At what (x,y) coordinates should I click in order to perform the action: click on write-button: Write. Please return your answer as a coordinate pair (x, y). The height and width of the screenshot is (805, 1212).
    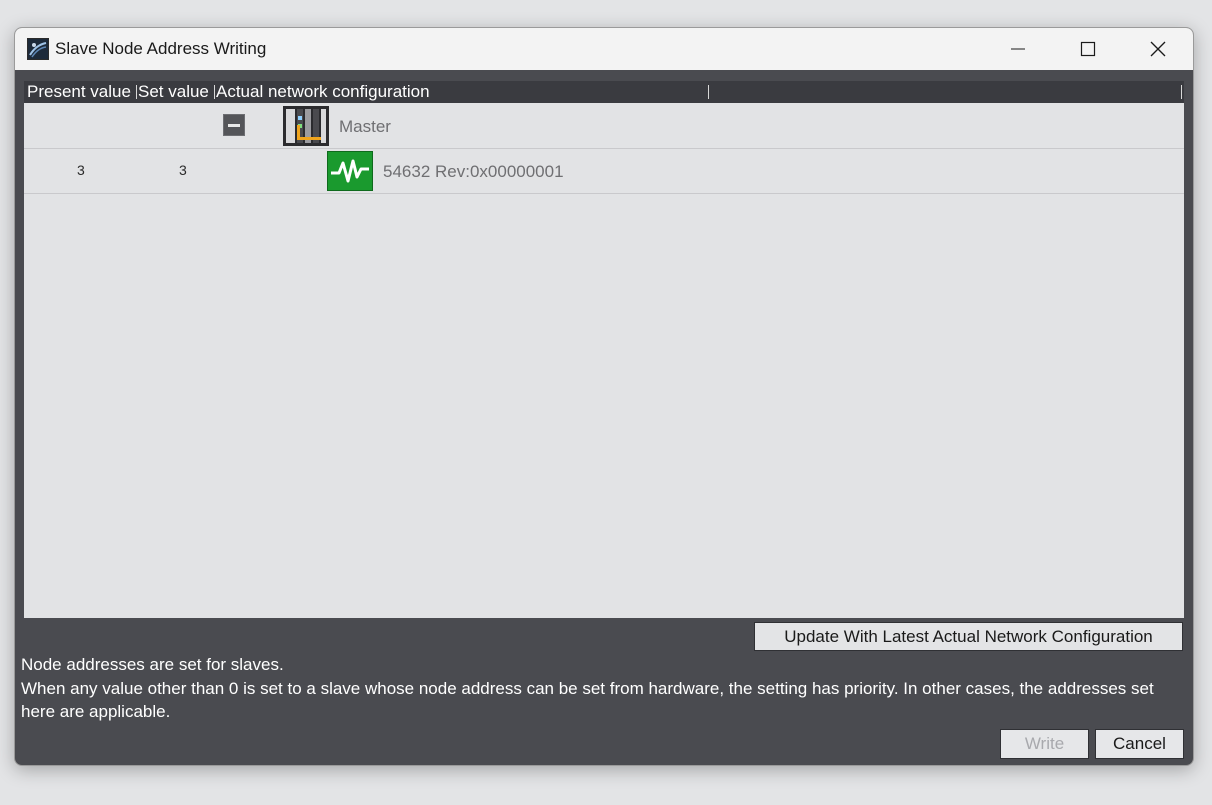
    Looking at the image, I should click on (1044, 744).